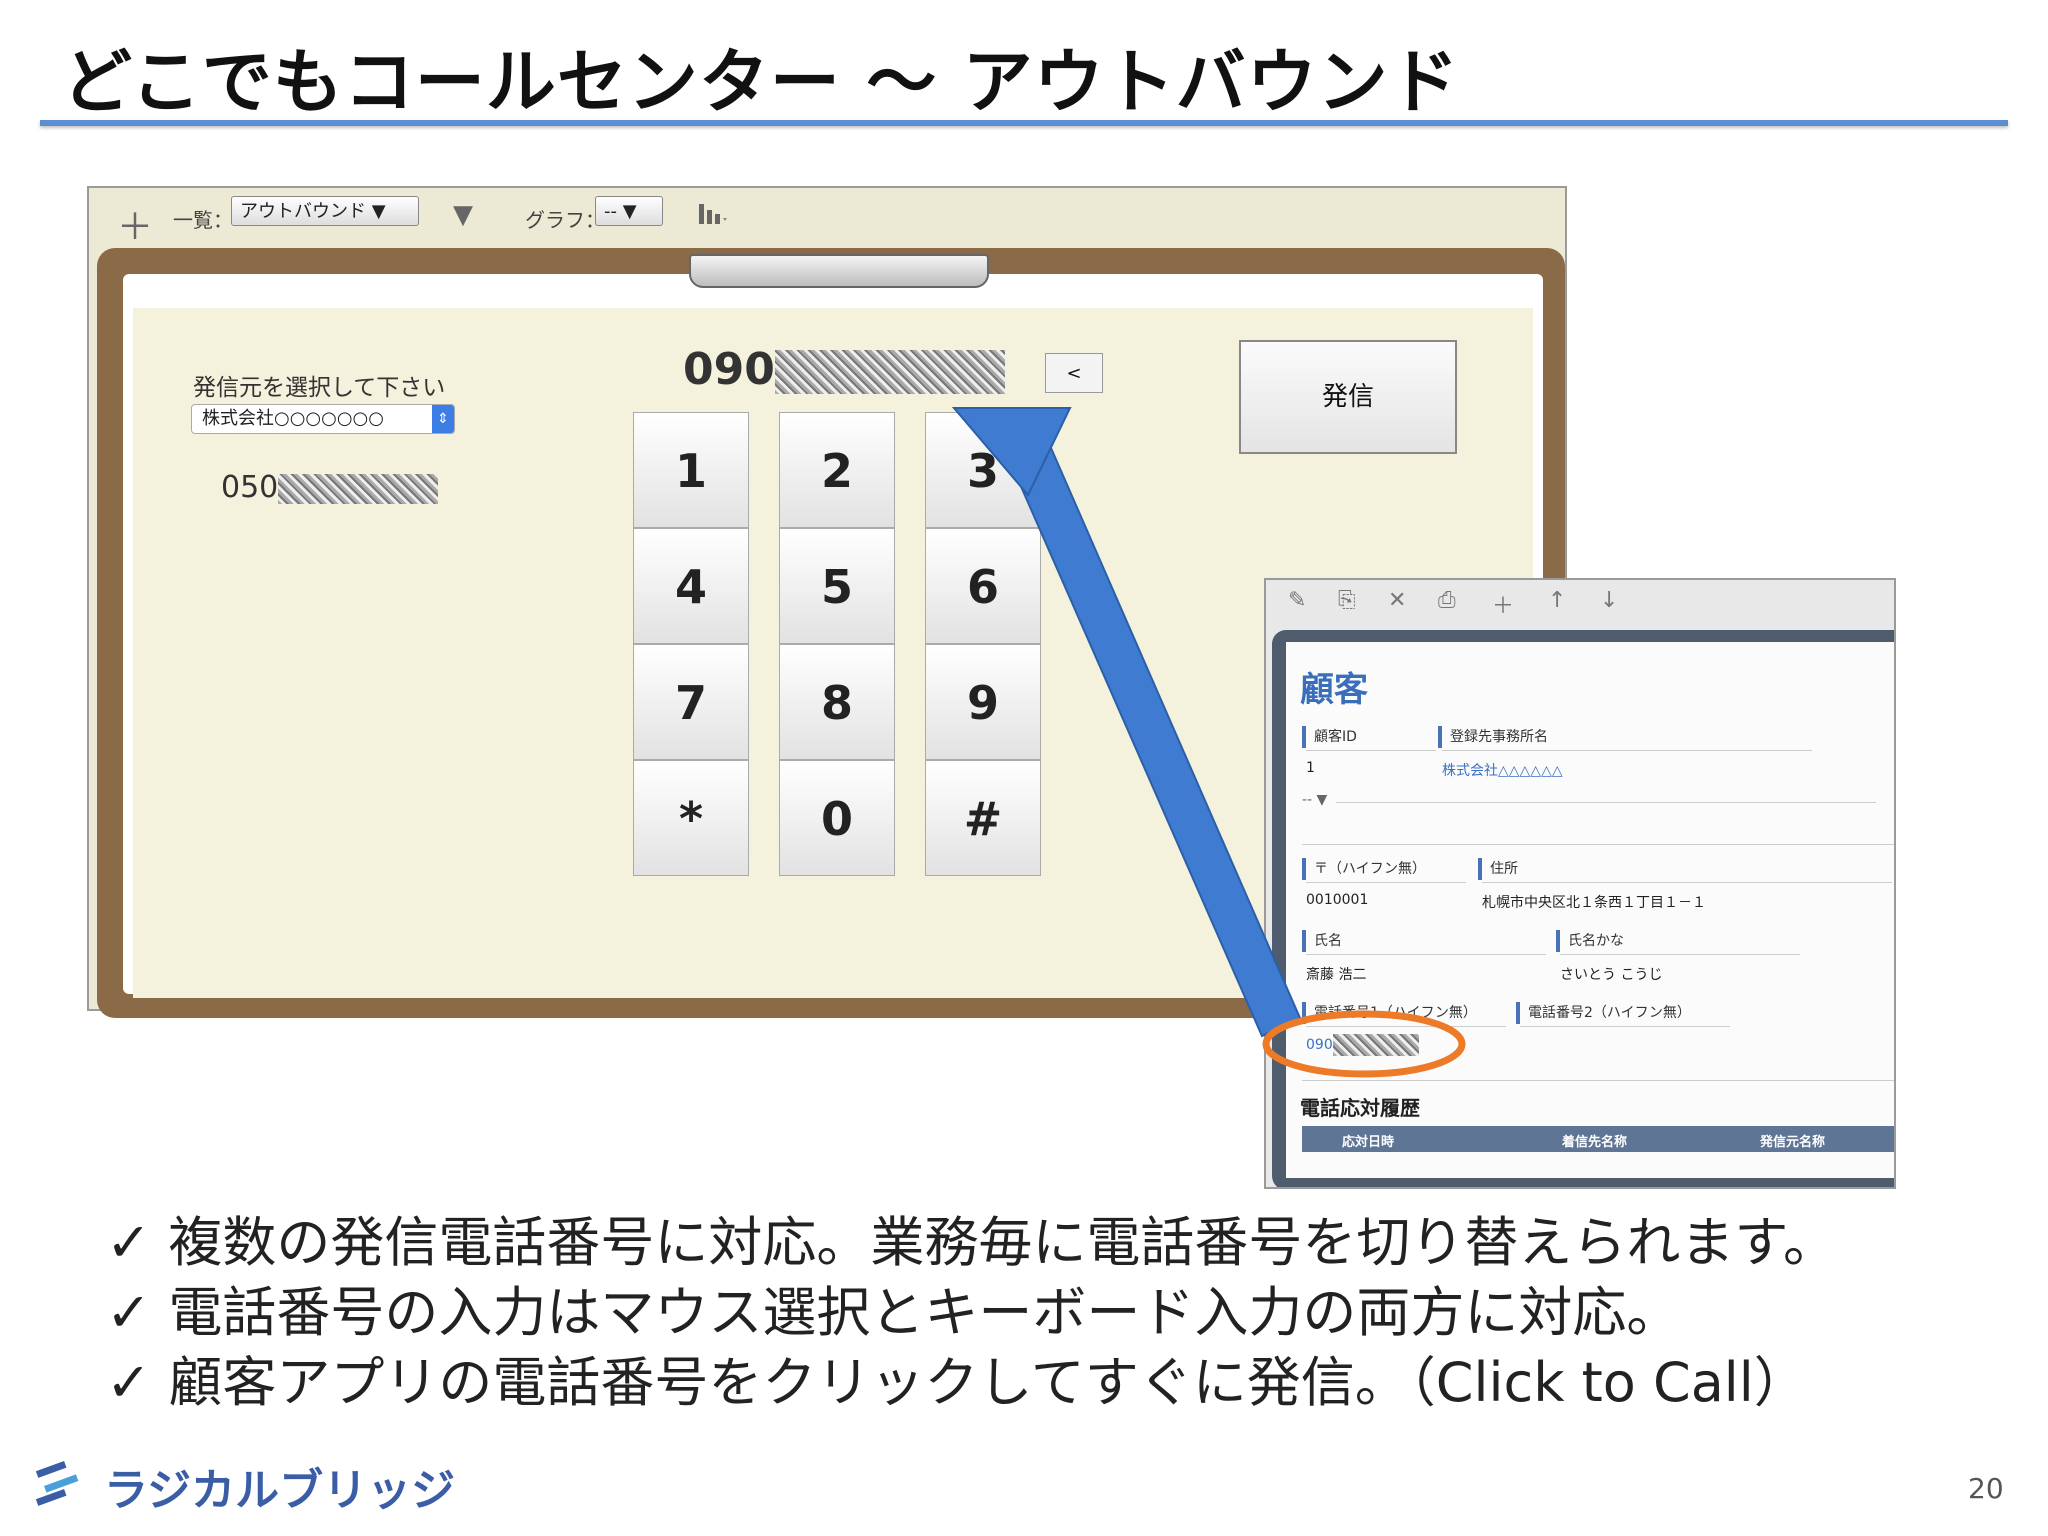  Describe the element at coordinates (893, 1312) in the screenshot. I see `bullet-item: ✓ 電話番号の入力はマウス選択とキーボード入力の両方に対応。` at that location.